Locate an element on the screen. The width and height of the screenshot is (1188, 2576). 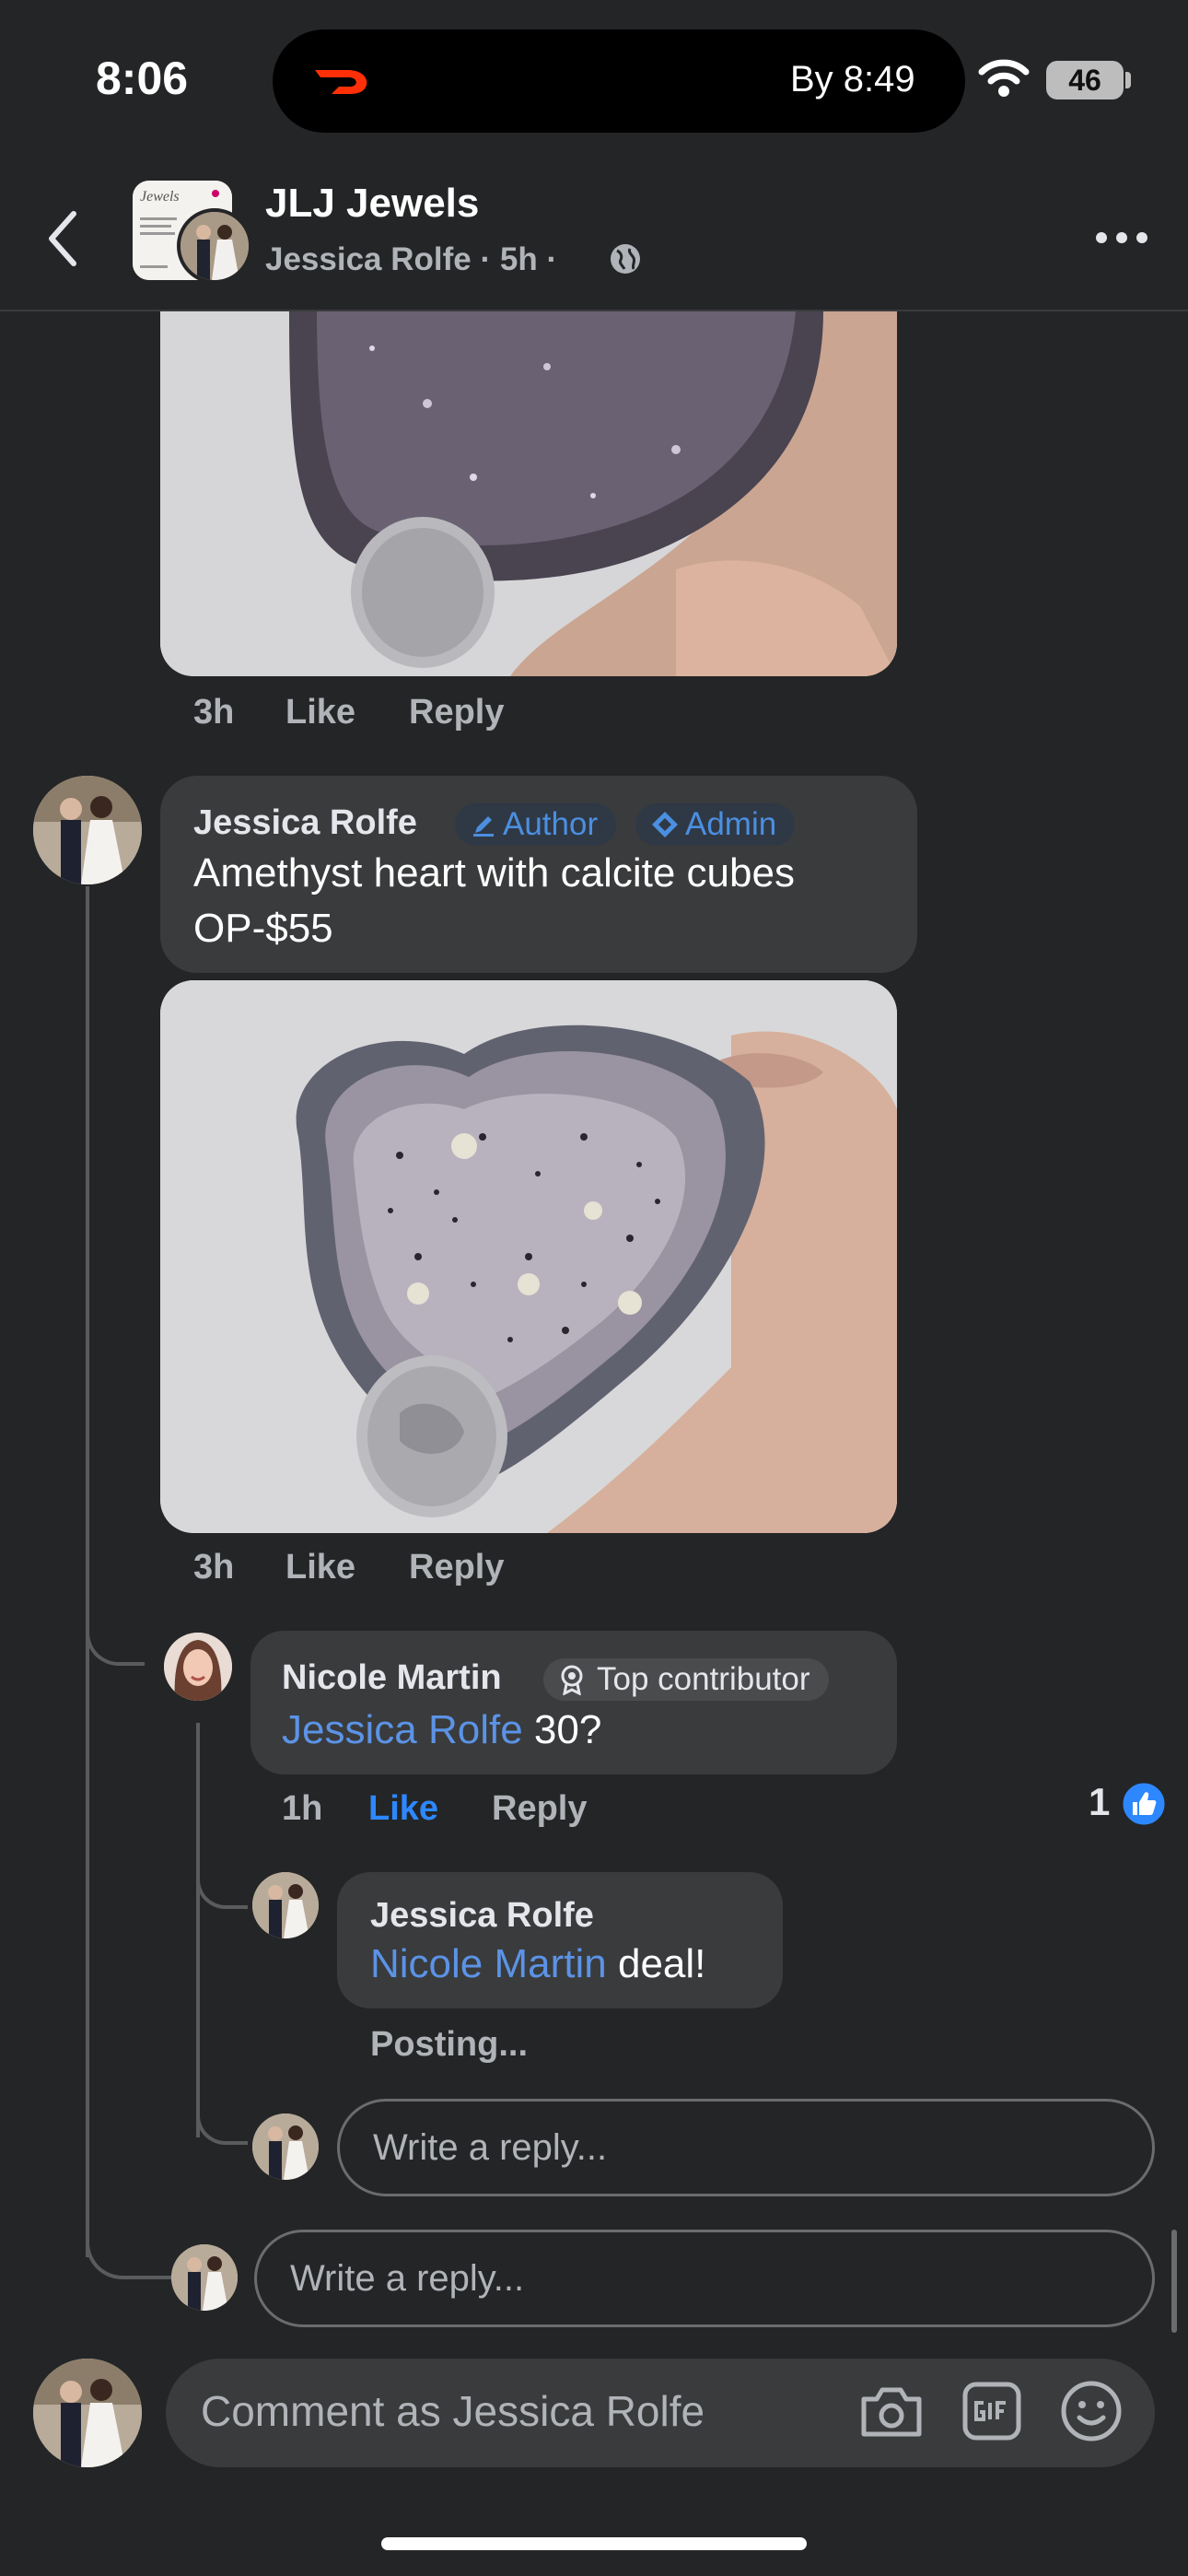
thread-line-main is located at coordinates (87, 1571).